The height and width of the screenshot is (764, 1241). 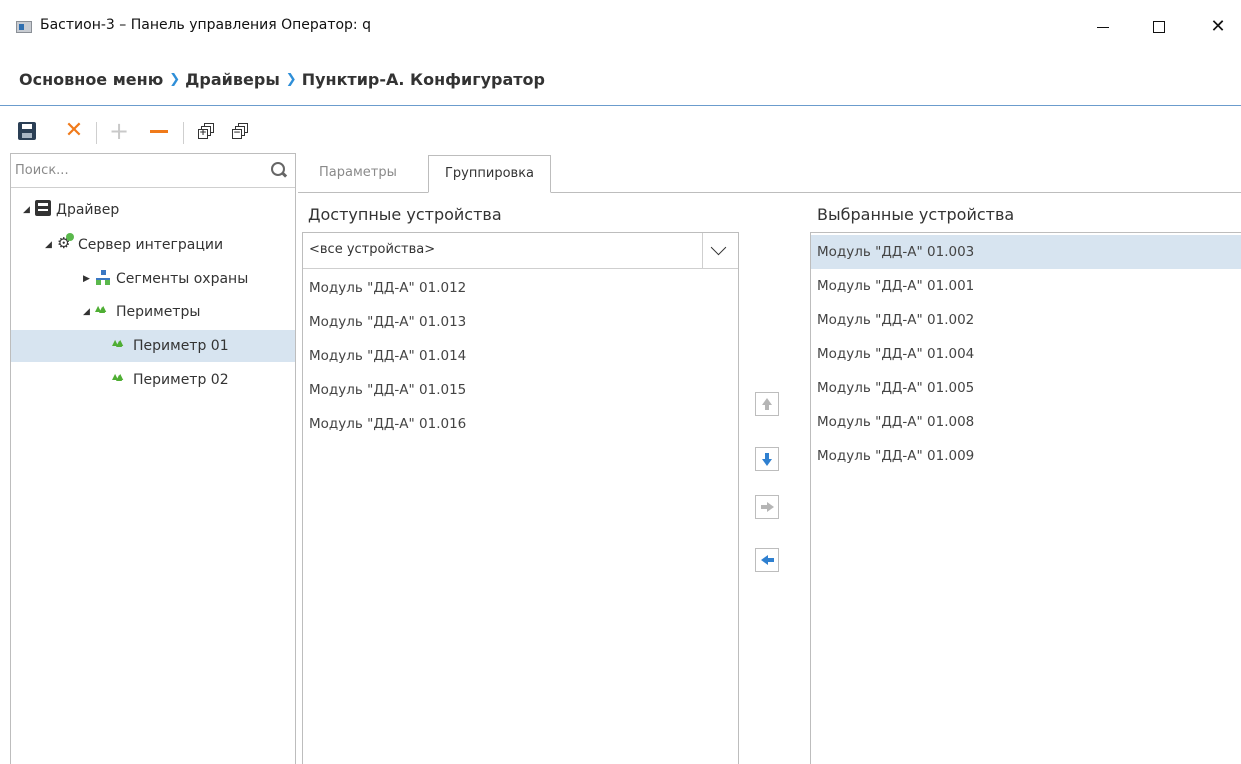 I want to click on driver-icon, so click(x=43, y=208).